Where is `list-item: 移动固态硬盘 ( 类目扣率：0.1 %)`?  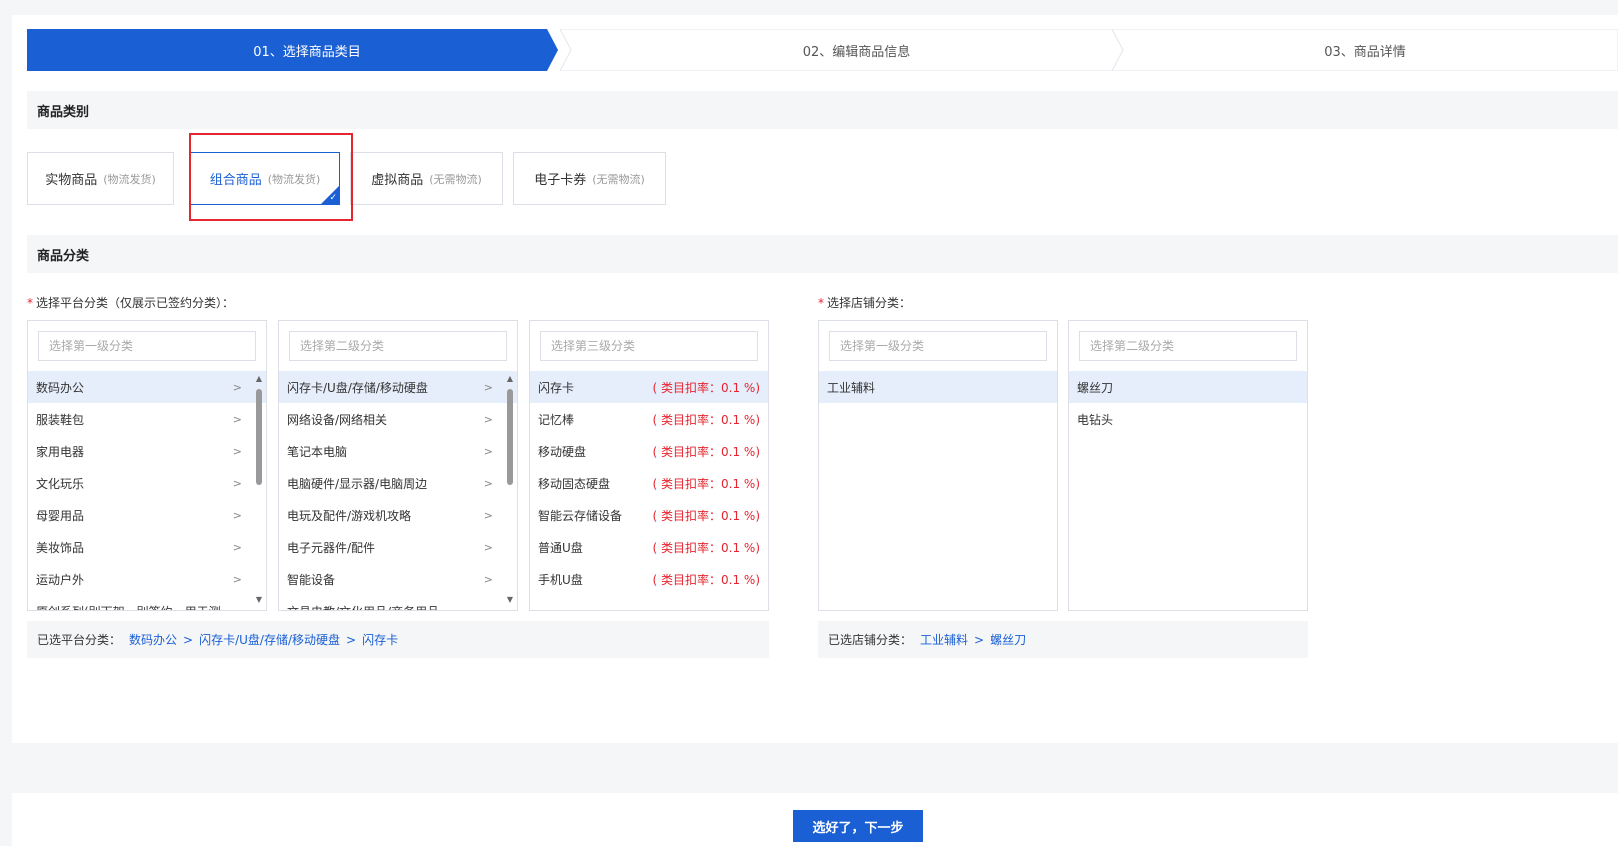 list-item: 移动固态硬盘 ( 类目扣率：0.1 %) is located at coordinates (649, 483).